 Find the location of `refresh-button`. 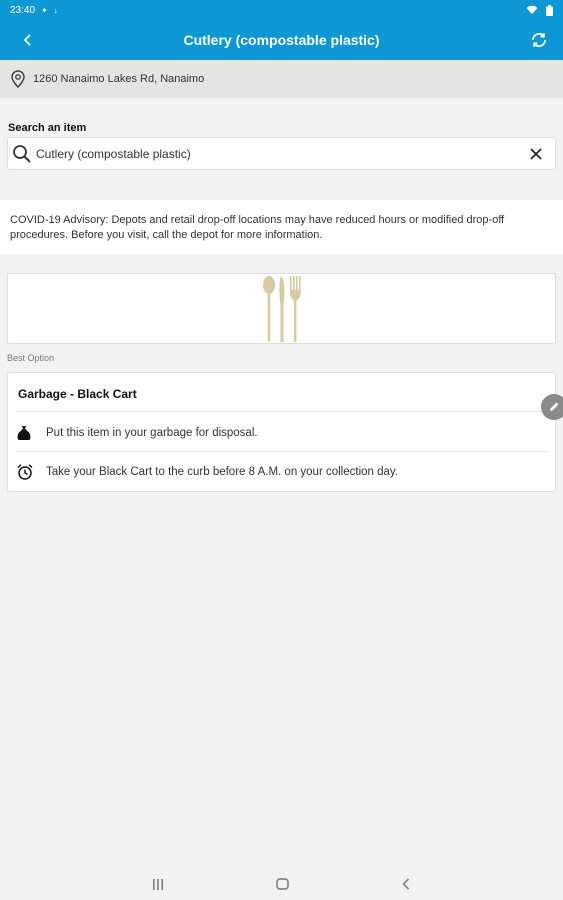

refresh-button is located at coordinates (539, 40).